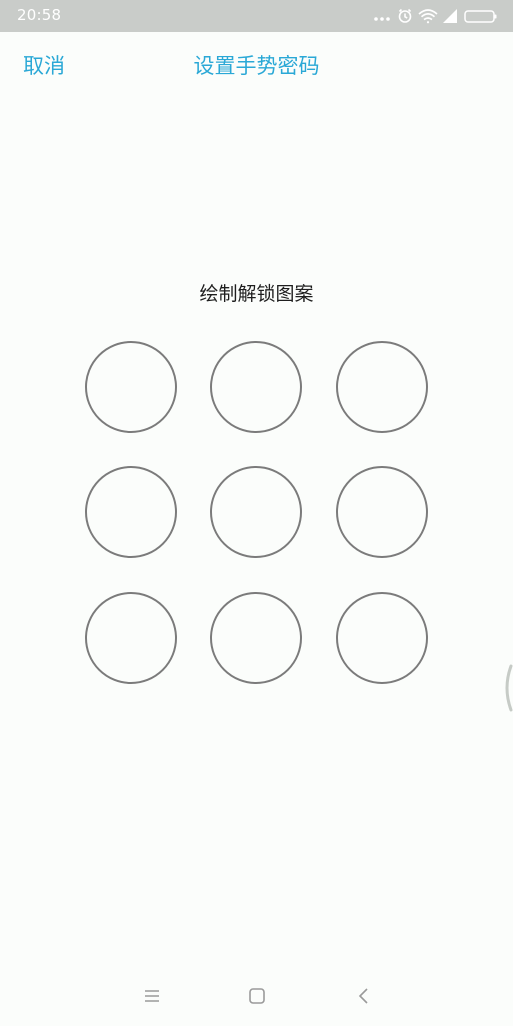  What do you see at coordinates (256, 66) in the screenshot?
I see `page-title: 设置手势密码` at bounding box center [256, 66].